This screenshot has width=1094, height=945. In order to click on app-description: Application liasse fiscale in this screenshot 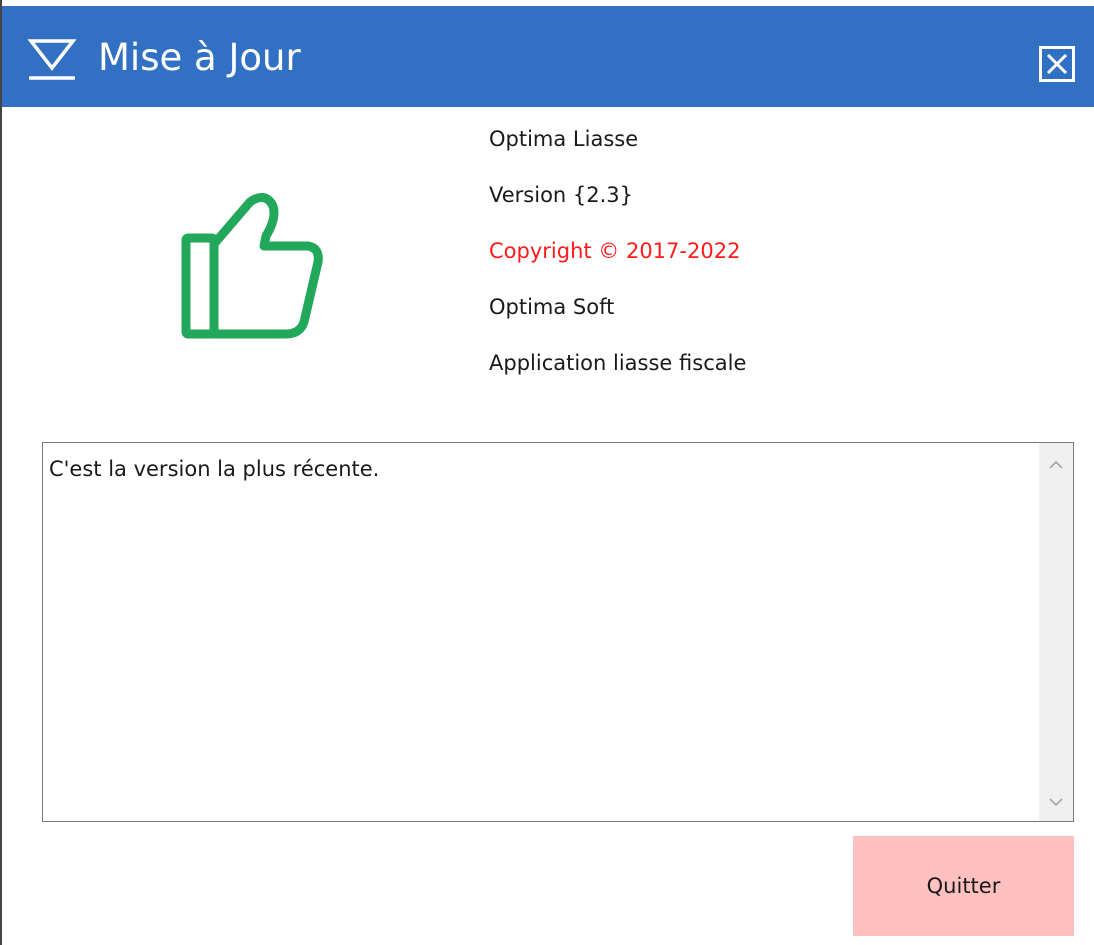, I will do `click(618, 363)`.